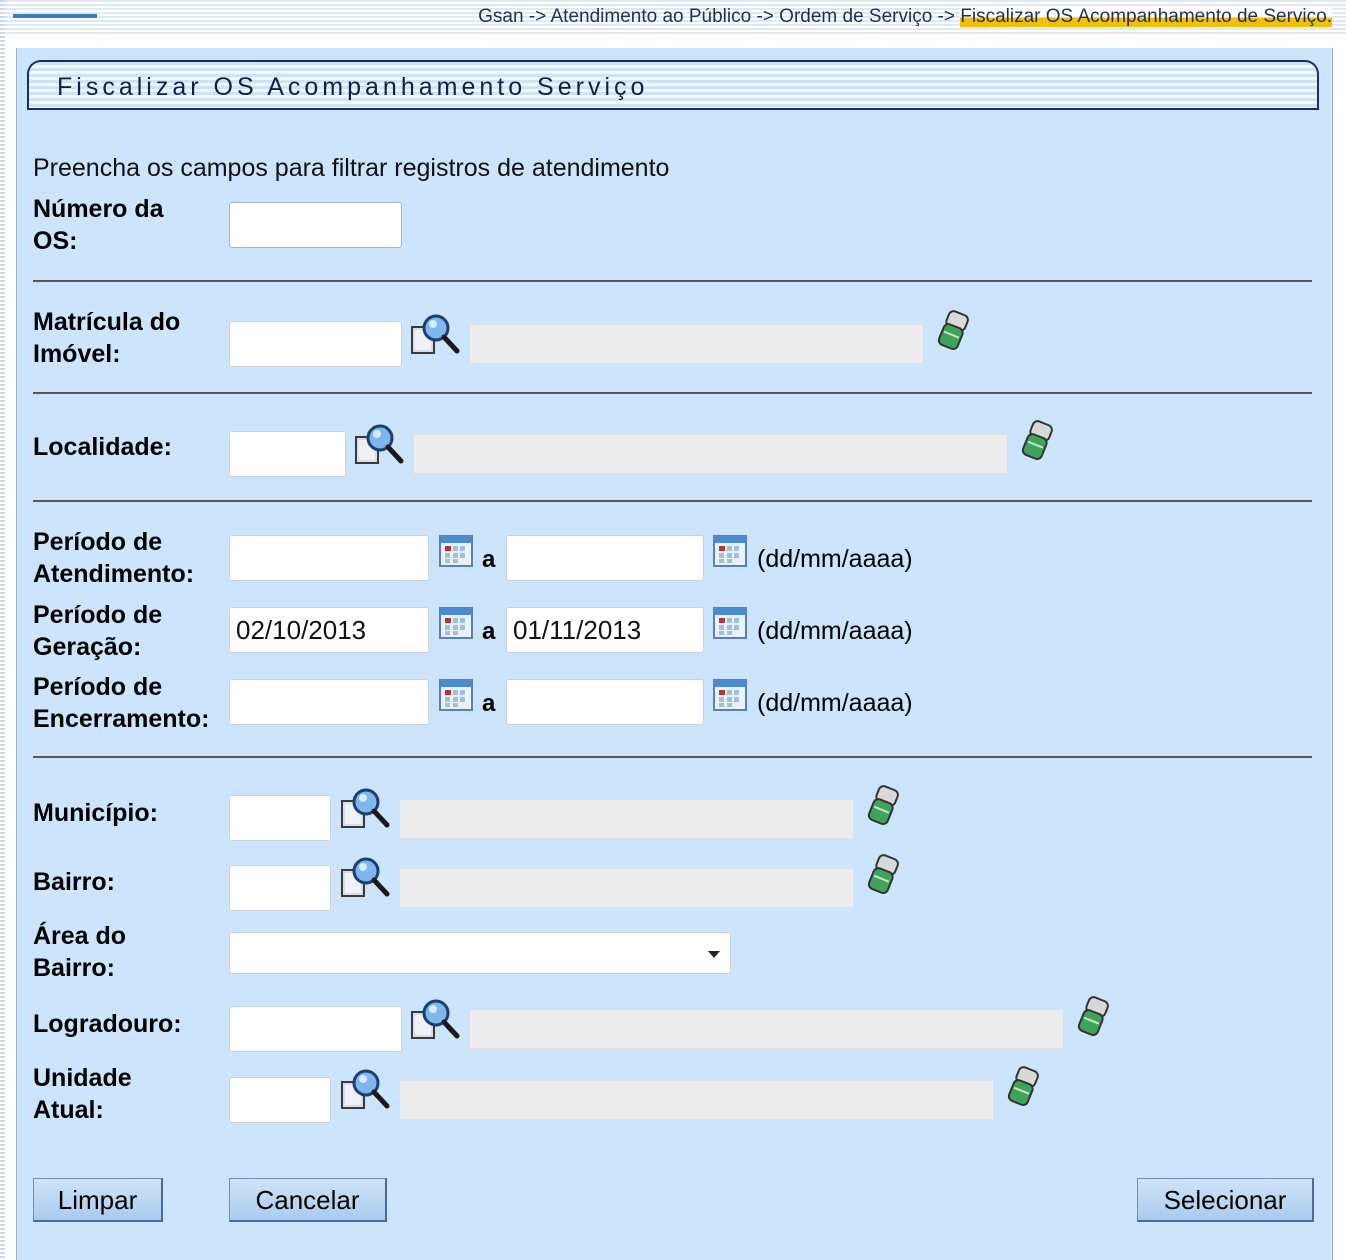  I want to click on area-bairro-label: Área do Bairro:, so click(79, 952).